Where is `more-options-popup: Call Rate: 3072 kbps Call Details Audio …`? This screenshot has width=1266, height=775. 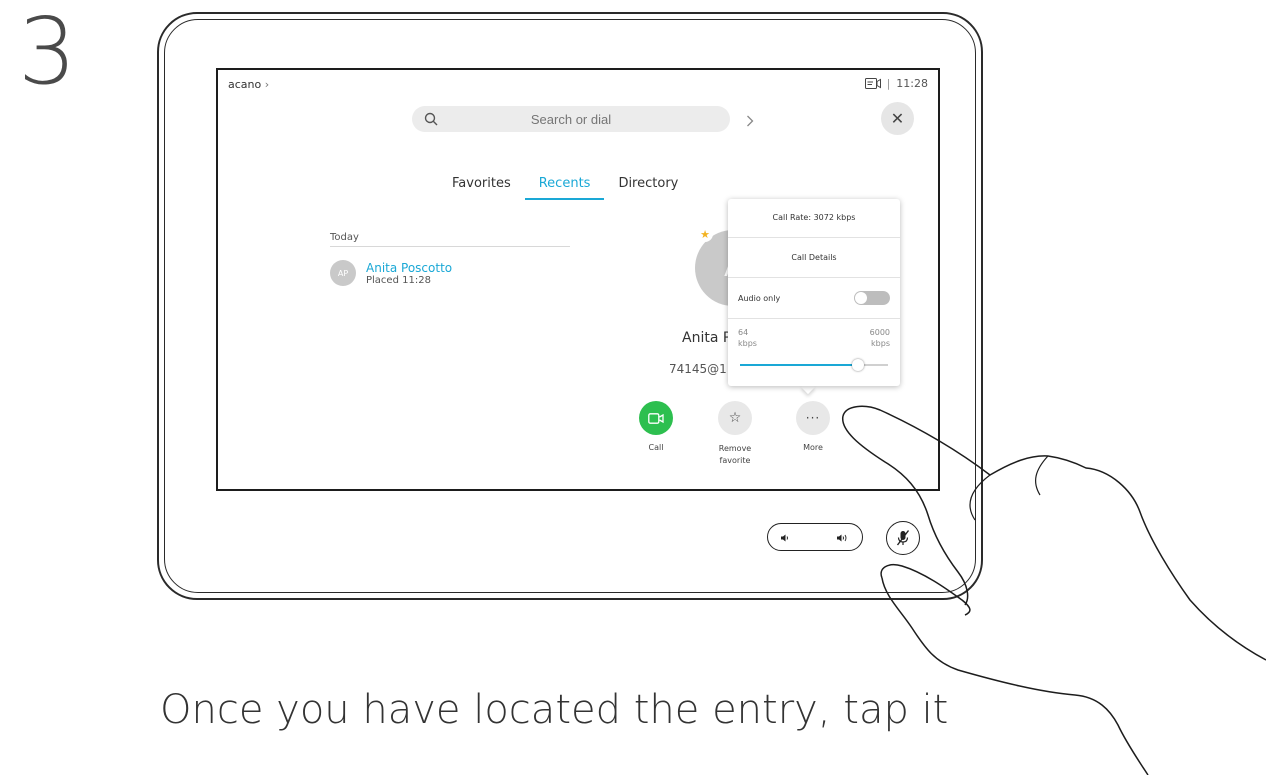 more-options-popup: Call Rate: 3072 kbps Call Details Audio … is located at coordinates (814, 292).